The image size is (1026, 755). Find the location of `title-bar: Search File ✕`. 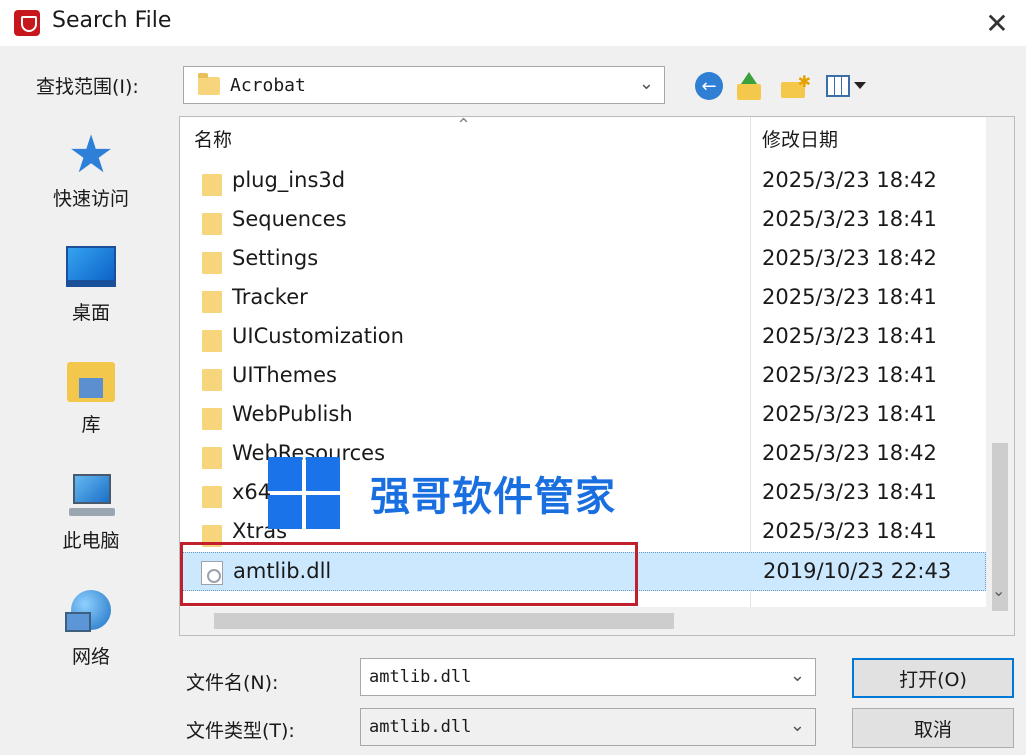

title-bar: Search File ✕ is located at coordinates (513, 23).